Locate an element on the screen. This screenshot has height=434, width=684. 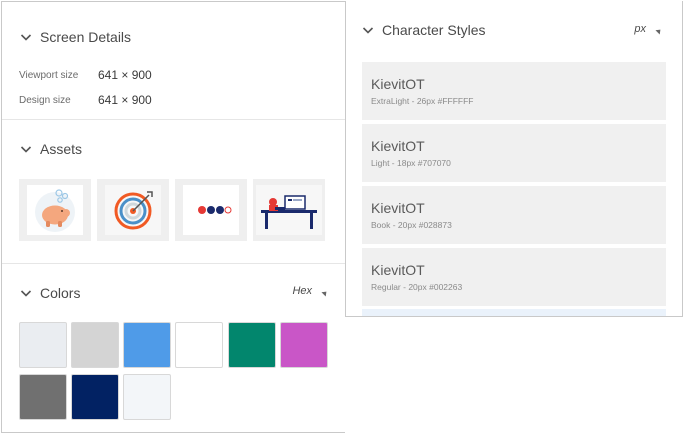
asset-desk-scene is located at coordinates (289, 210).